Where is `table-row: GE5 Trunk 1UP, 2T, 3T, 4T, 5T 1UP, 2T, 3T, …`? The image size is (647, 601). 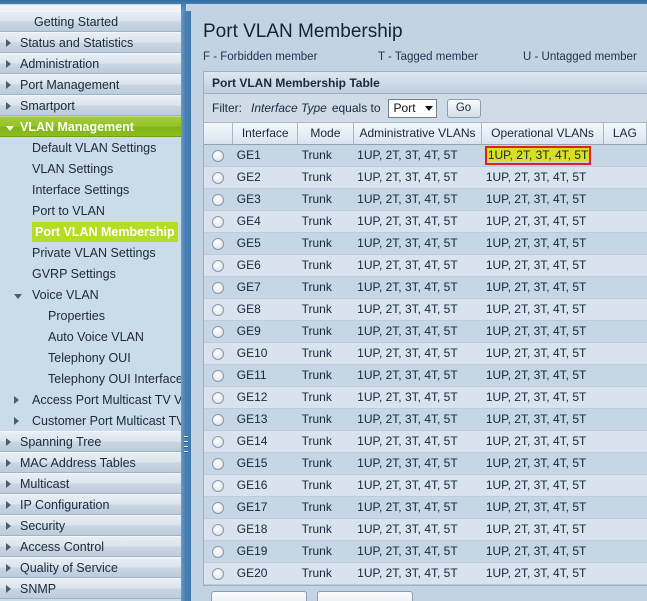 table-row: GE5 Trunk 1UP, 2T, 3T, 4T, 5T 1UP, 2T, 3T, … is located at coordinates (425, 243).